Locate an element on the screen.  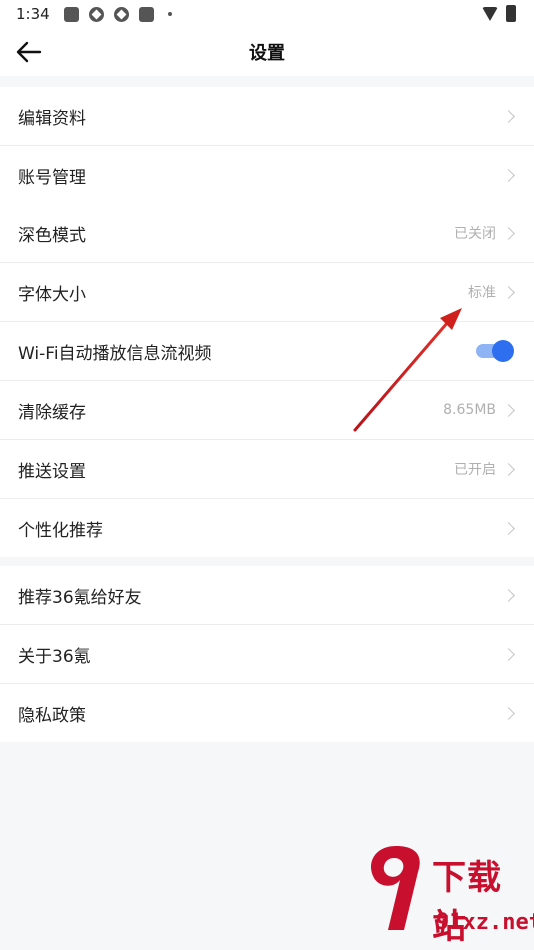
settings-group: 编辑资料 账号管理 is located at coordinates (267, 145).